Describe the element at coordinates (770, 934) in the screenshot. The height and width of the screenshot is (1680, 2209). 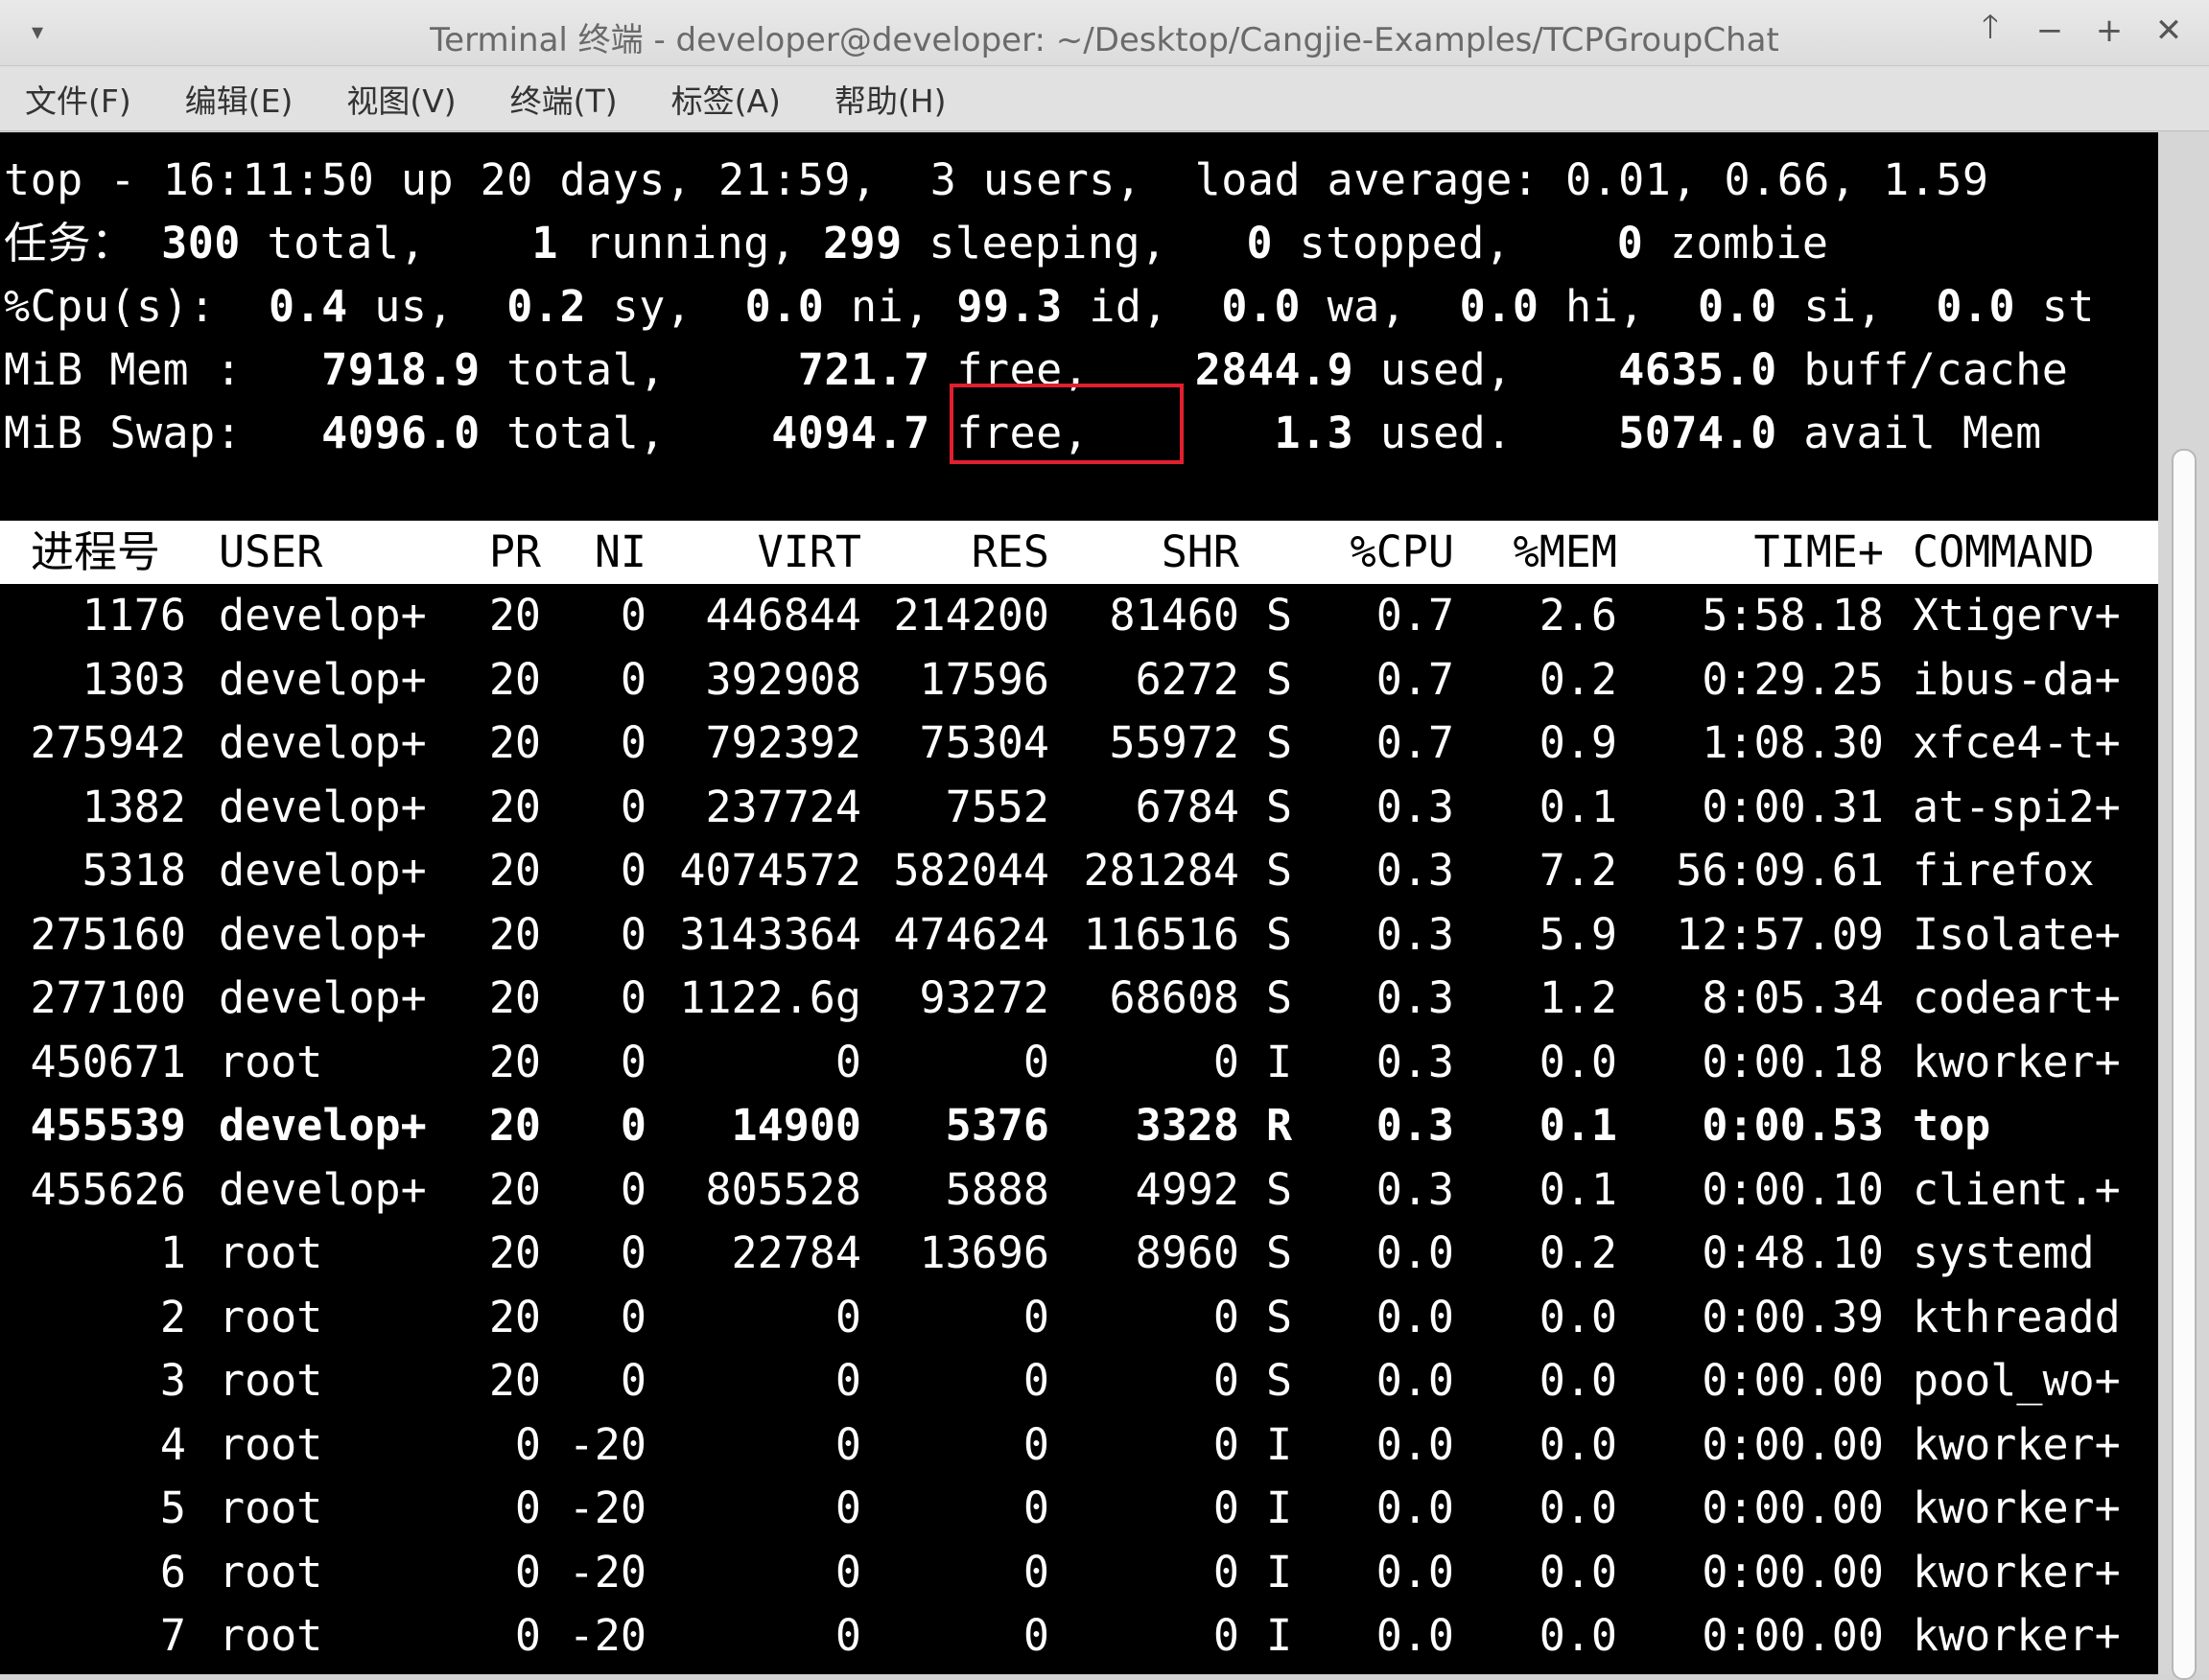
I see `col-virt: 3143364` at that location.